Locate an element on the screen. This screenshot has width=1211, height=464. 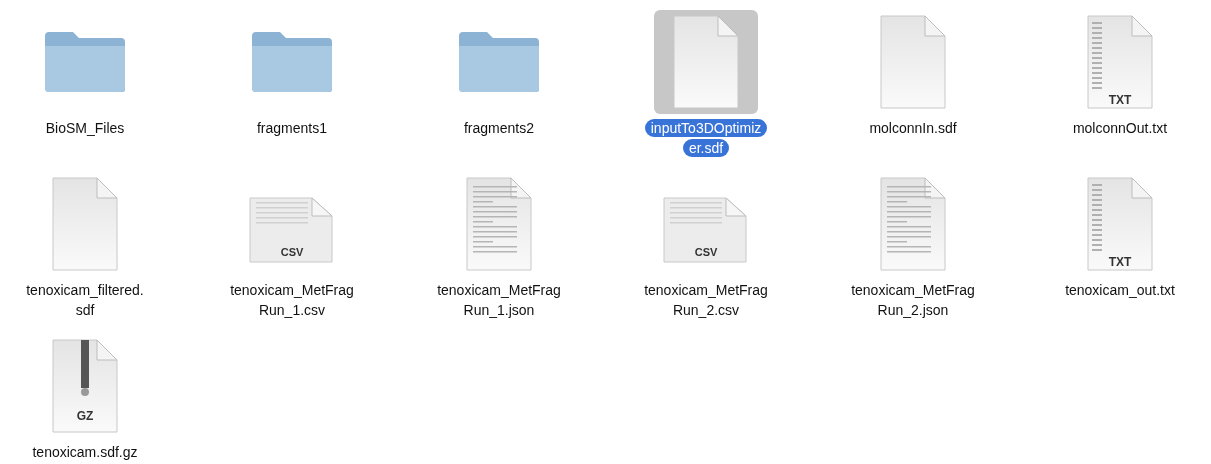
file-name: fragments1 is located at coordinates (291, 128).